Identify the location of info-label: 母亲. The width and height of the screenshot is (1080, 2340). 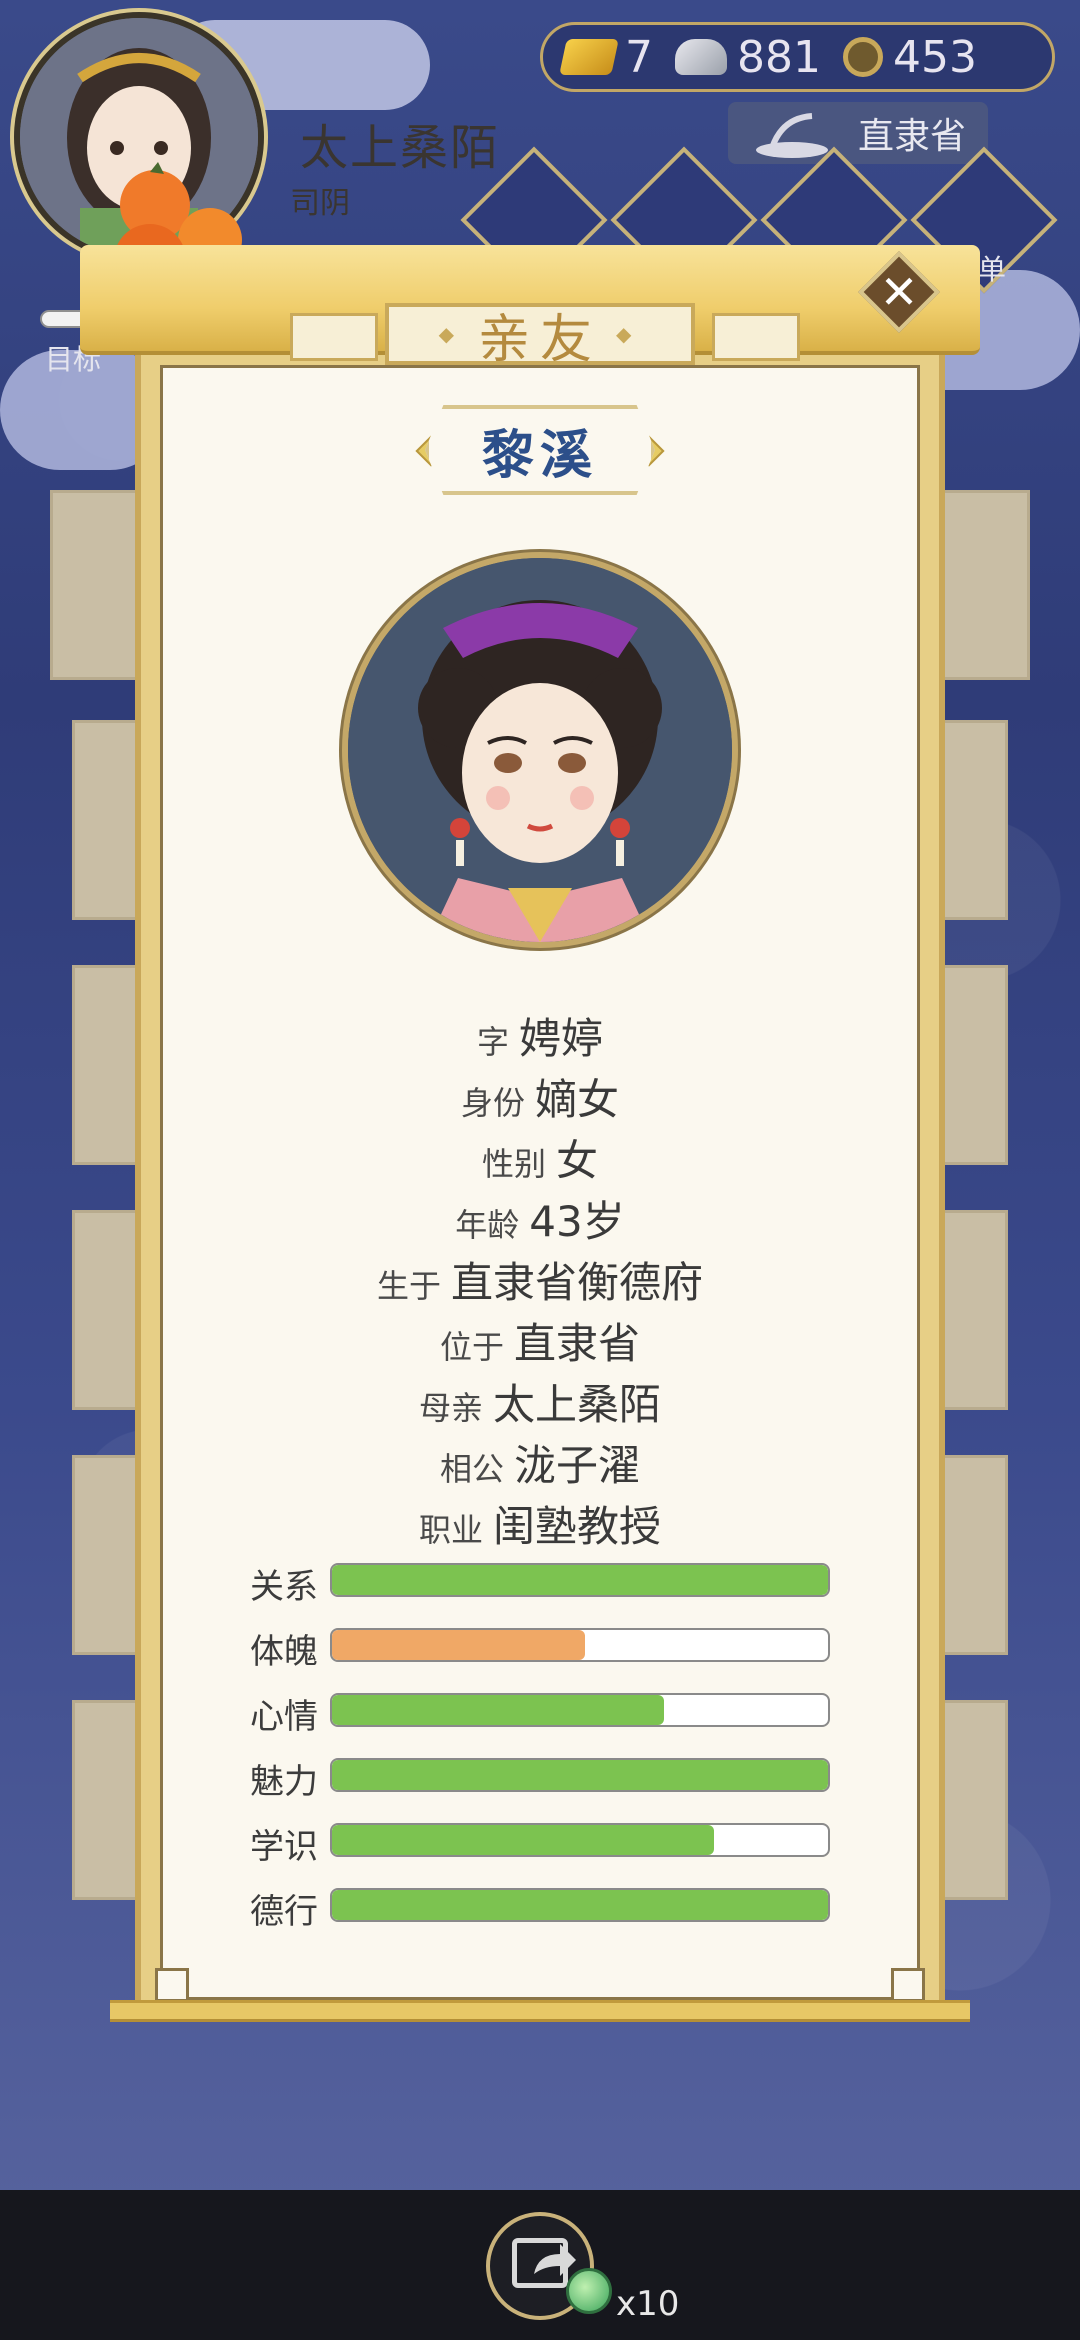
(450, 1408).